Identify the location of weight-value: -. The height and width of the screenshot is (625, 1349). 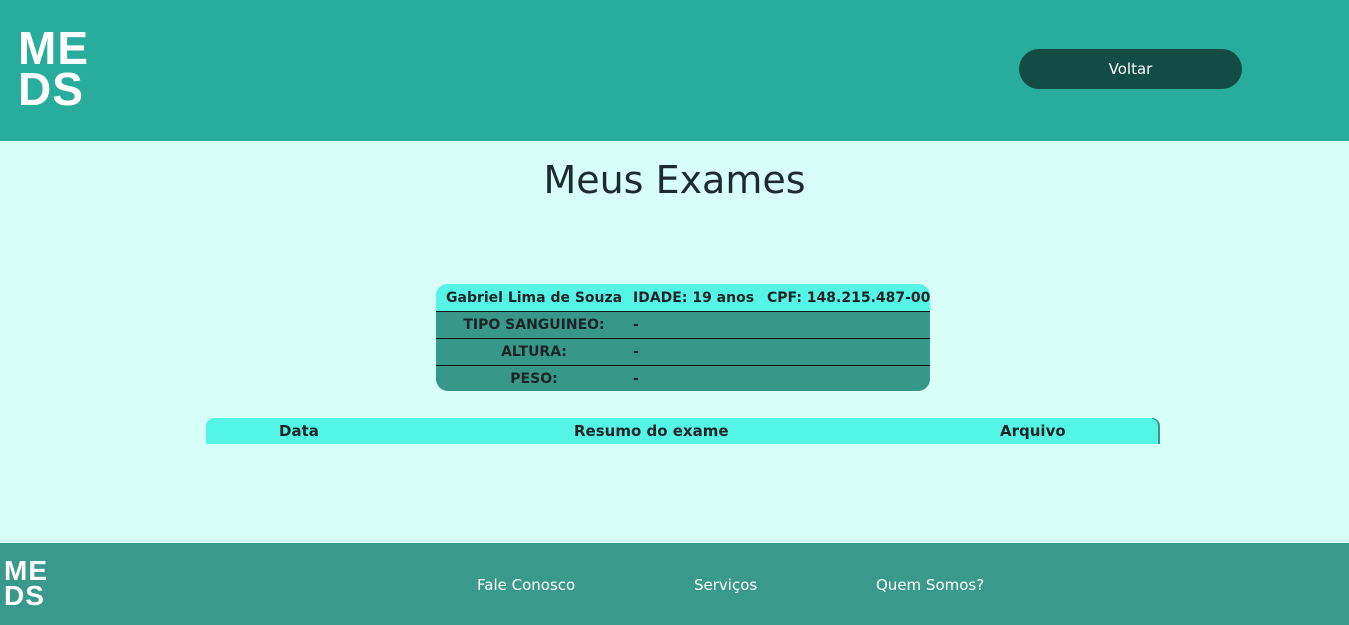
(636, 379).